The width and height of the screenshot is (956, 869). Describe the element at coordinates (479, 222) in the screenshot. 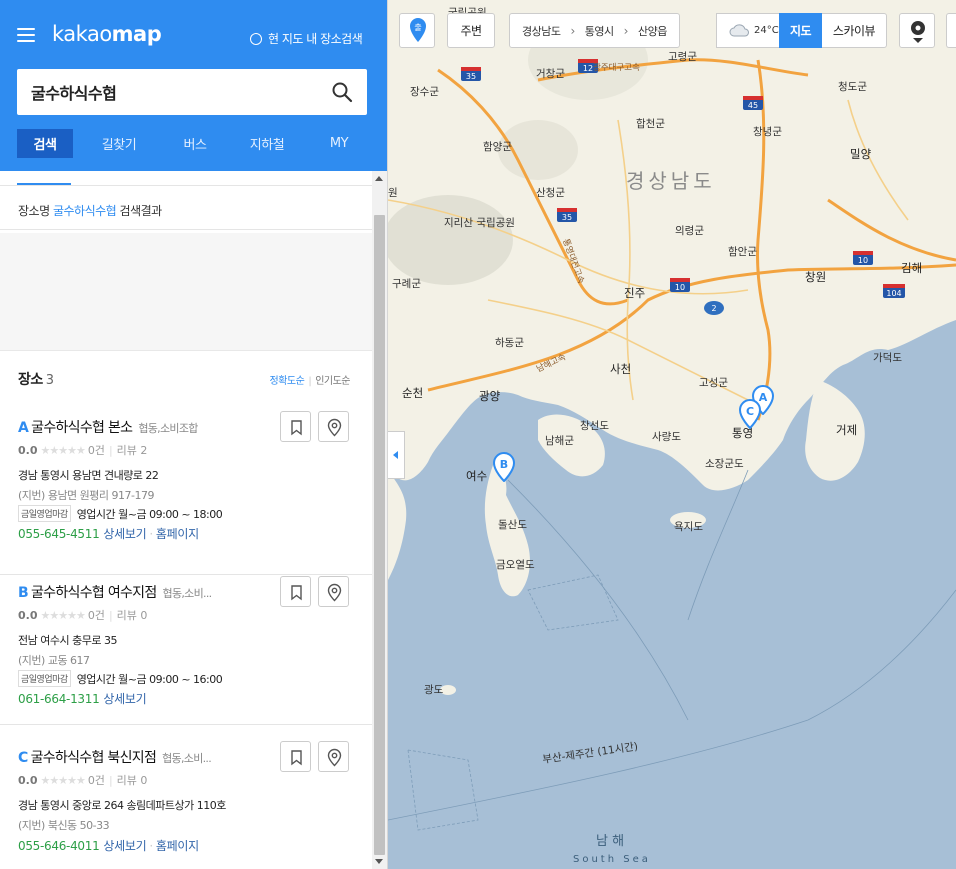

I see `map-label: 지리산 국립공원` at that location.